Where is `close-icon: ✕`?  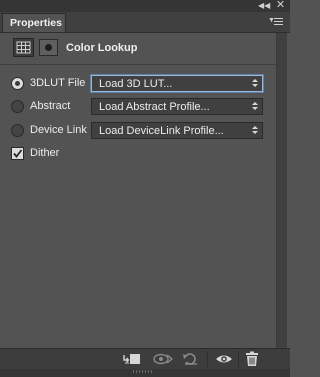
close-icon: ✕ is located at coordinates (280, 5).